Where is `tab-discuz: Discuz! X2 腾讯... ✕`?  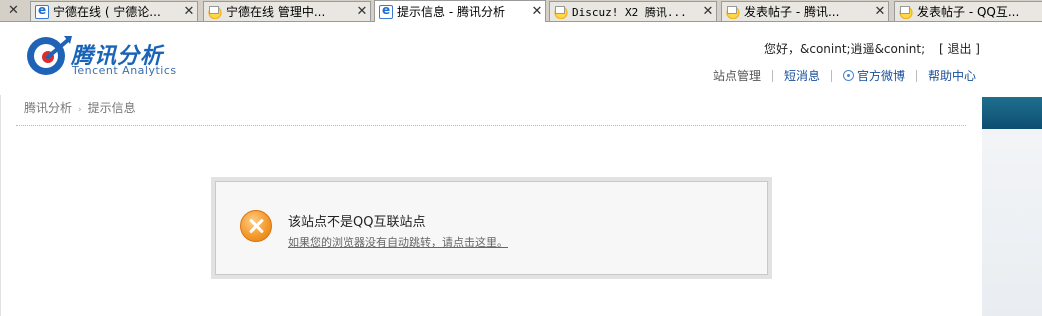
tab-discuz: Discuz! X2 腾讯... ✕ is located at coordinates (633, 11).